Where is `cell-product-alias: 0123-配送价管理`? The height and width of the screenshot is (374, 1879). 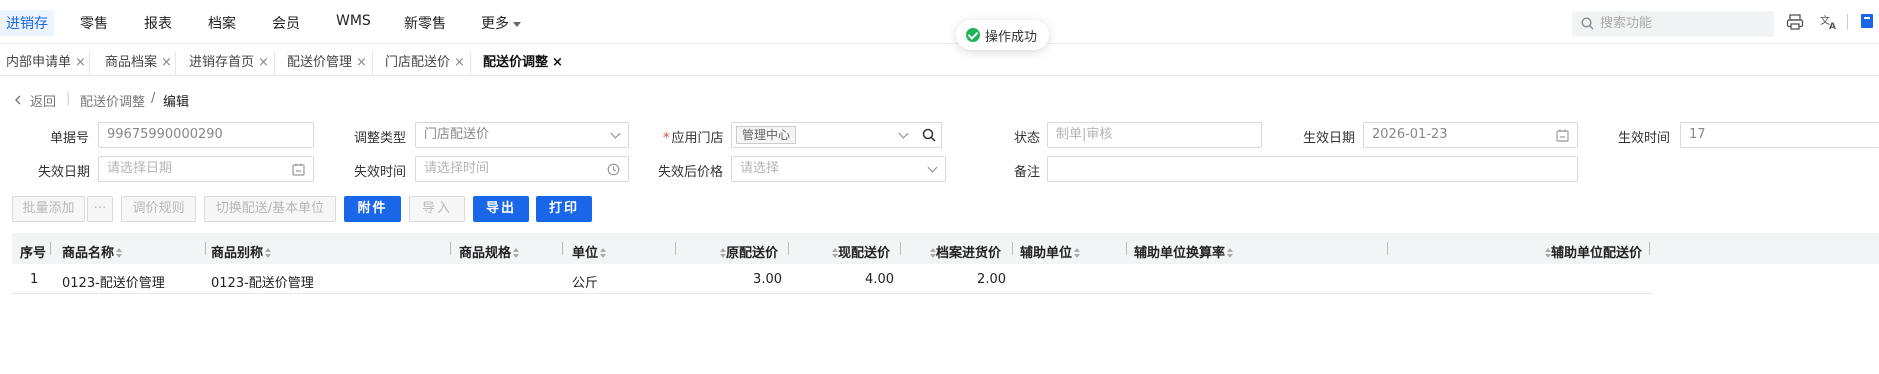 cell-product-alias: 0123-配送价管理 is located at coordinates (262, 283).